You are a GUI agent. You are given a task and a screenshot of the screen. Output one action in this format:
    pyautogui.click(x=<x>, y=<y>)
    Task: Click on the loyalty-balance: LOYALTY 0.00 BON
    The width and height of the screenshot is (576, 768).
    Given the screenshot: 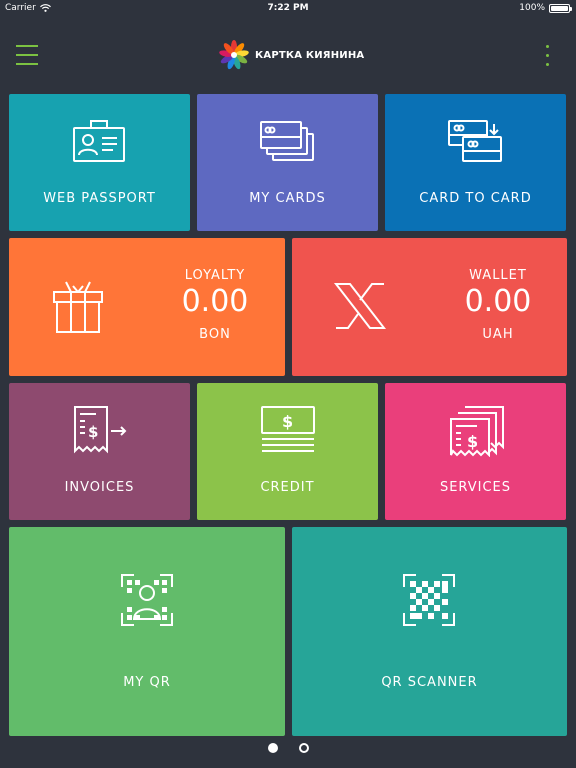 What is the action you would take?
    pyautogui.click(x=215, y=305)
    